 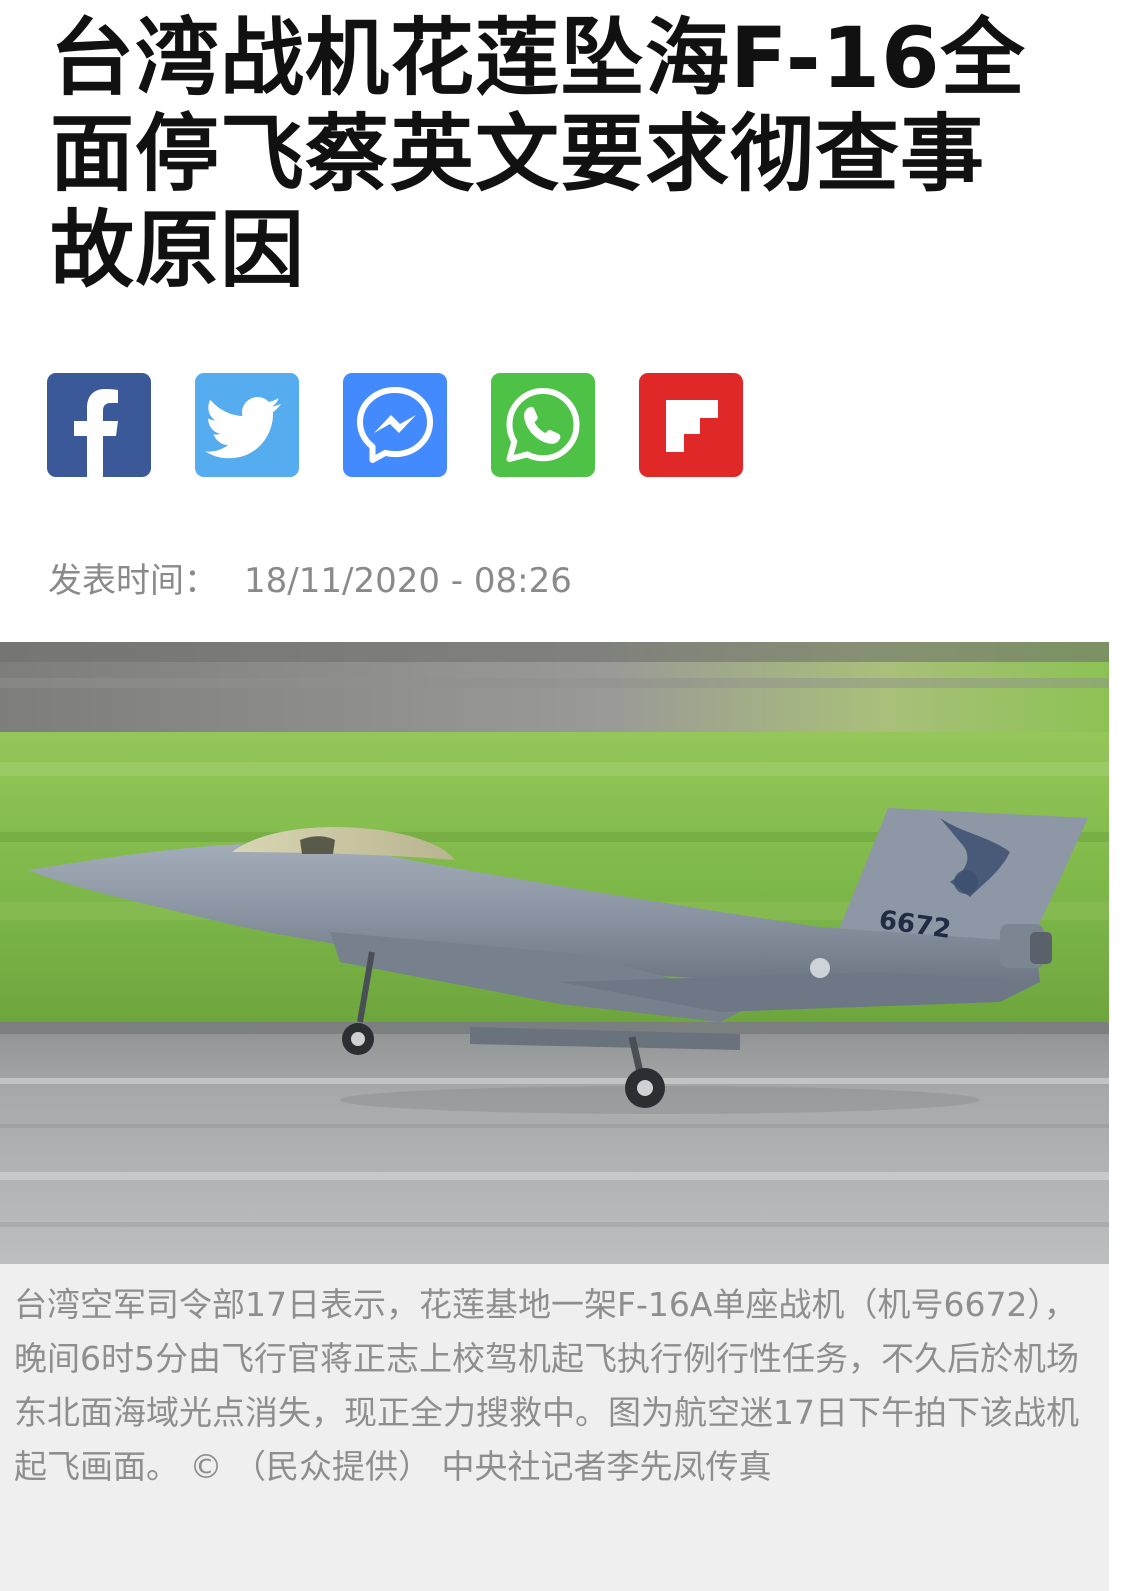 I want to click on publish-info: 发表时间： 18/11/2020 - 08:26, so click(x=310, y=577).